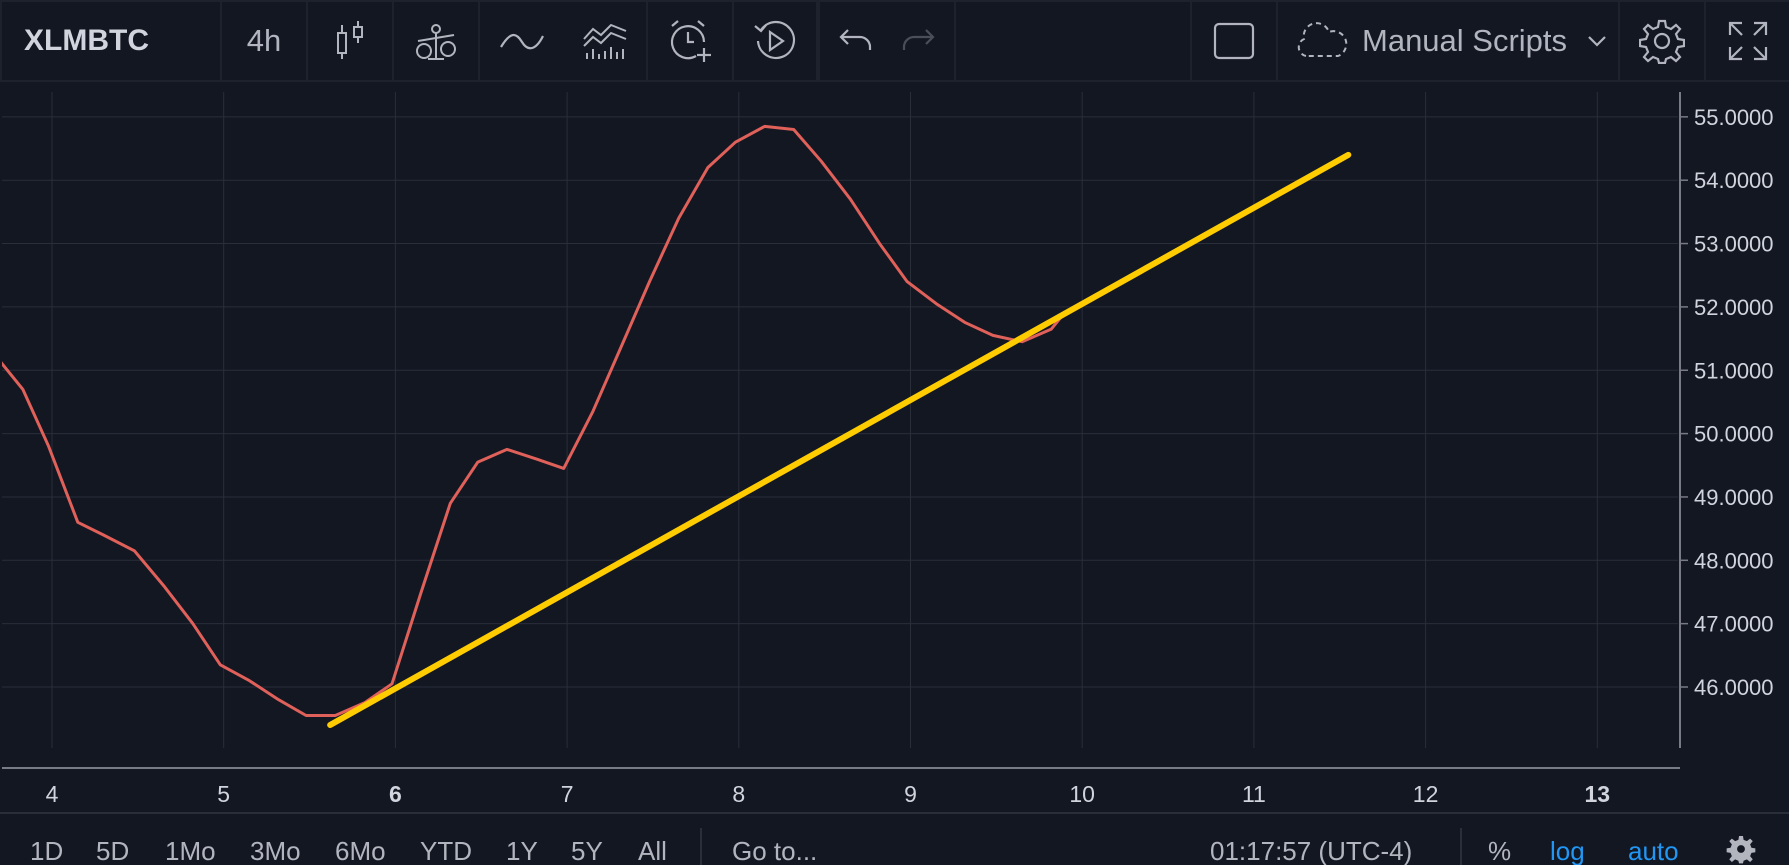 This screenshot has width=1789, height=865. I want to click on interval-button: 4h, so click(264, 41).